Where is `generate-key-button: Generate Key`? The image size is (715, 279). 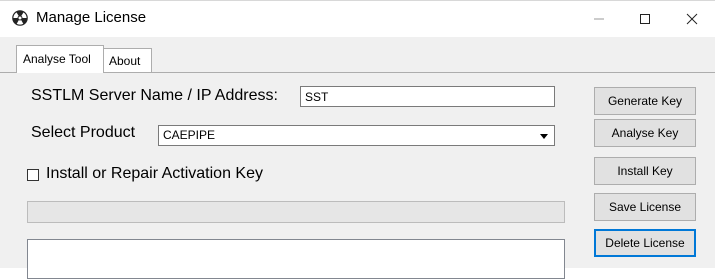
generate-key-button: Generate Key is located at coordinates (645, 101).